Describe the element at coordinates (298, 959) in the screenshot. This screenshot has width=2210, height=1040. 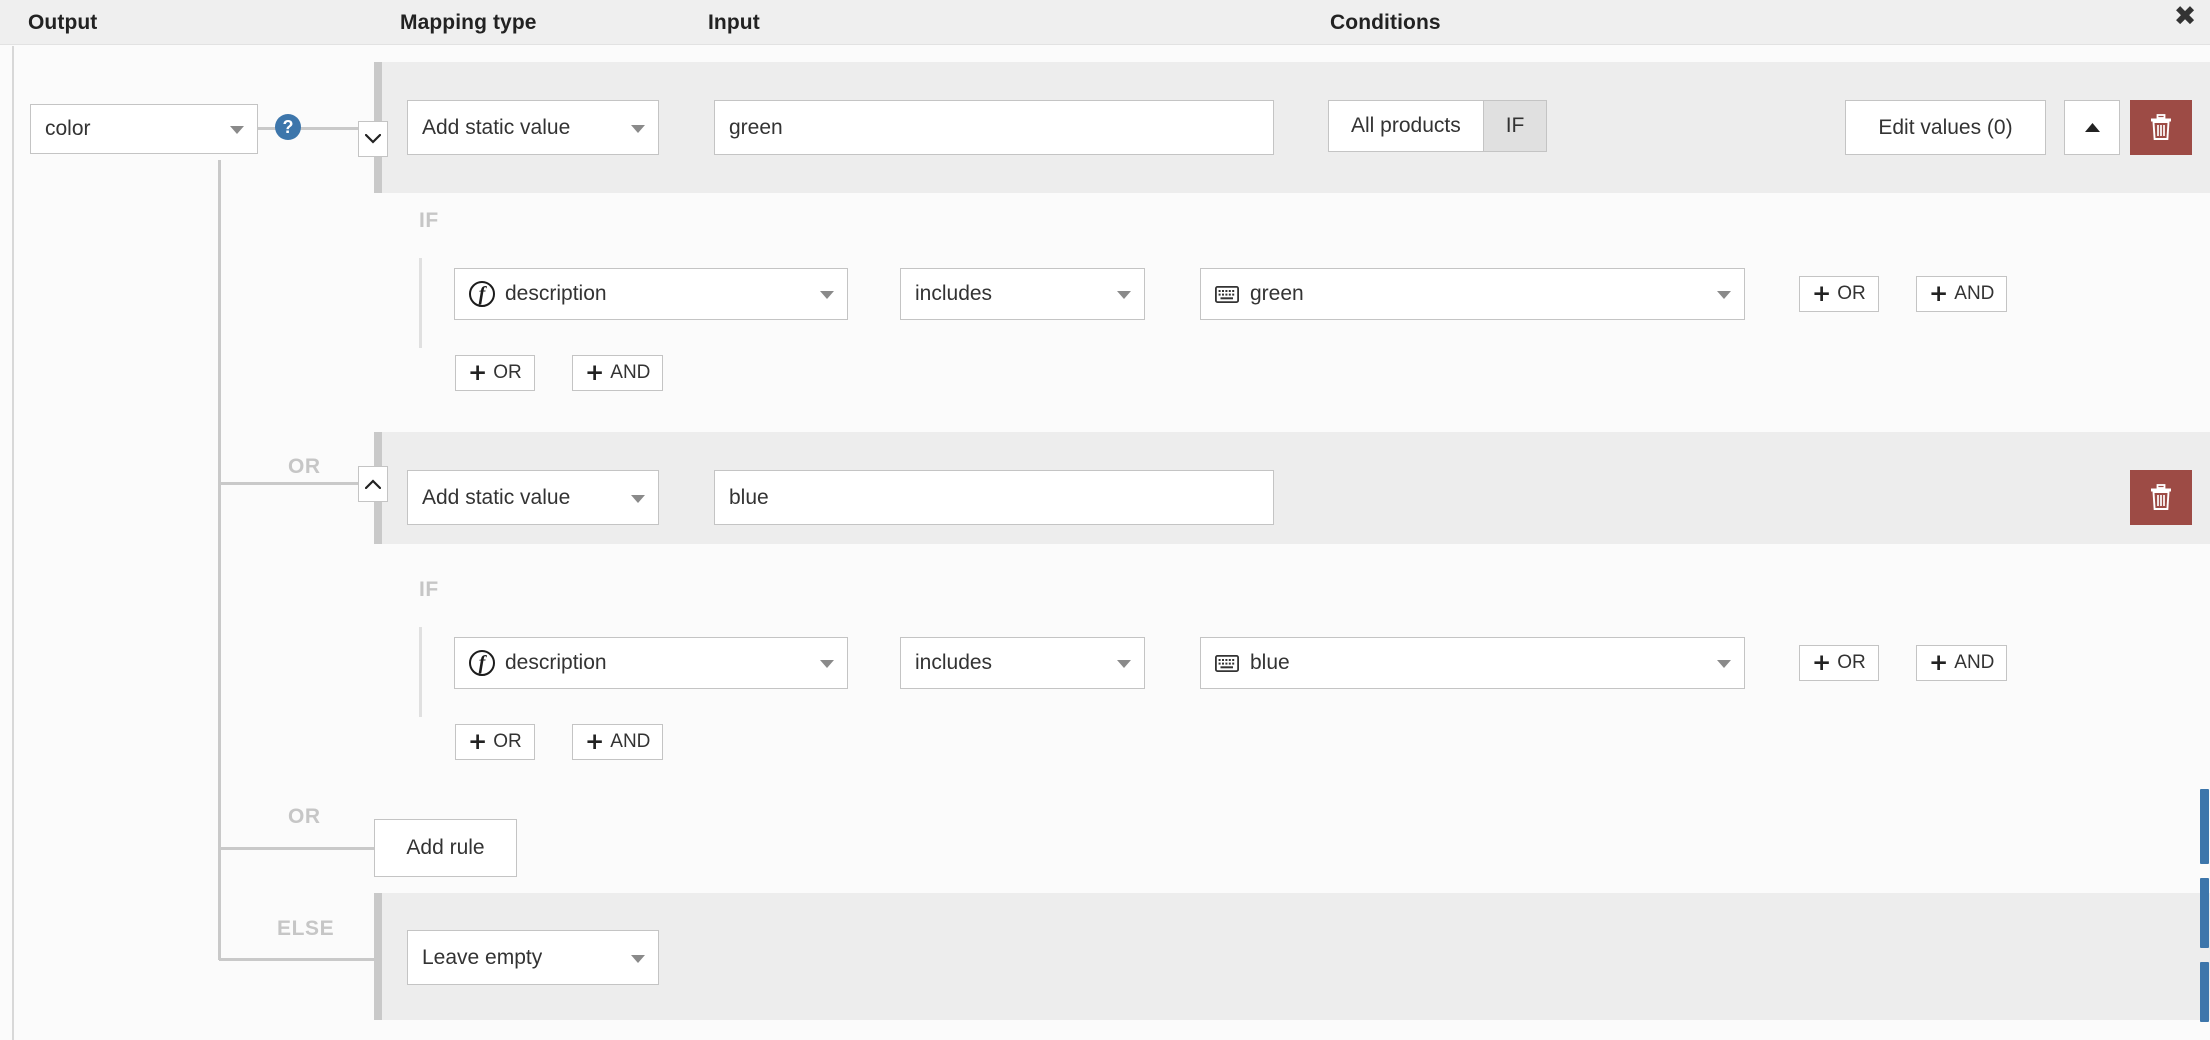
I see `tree-branch-else` at that location.